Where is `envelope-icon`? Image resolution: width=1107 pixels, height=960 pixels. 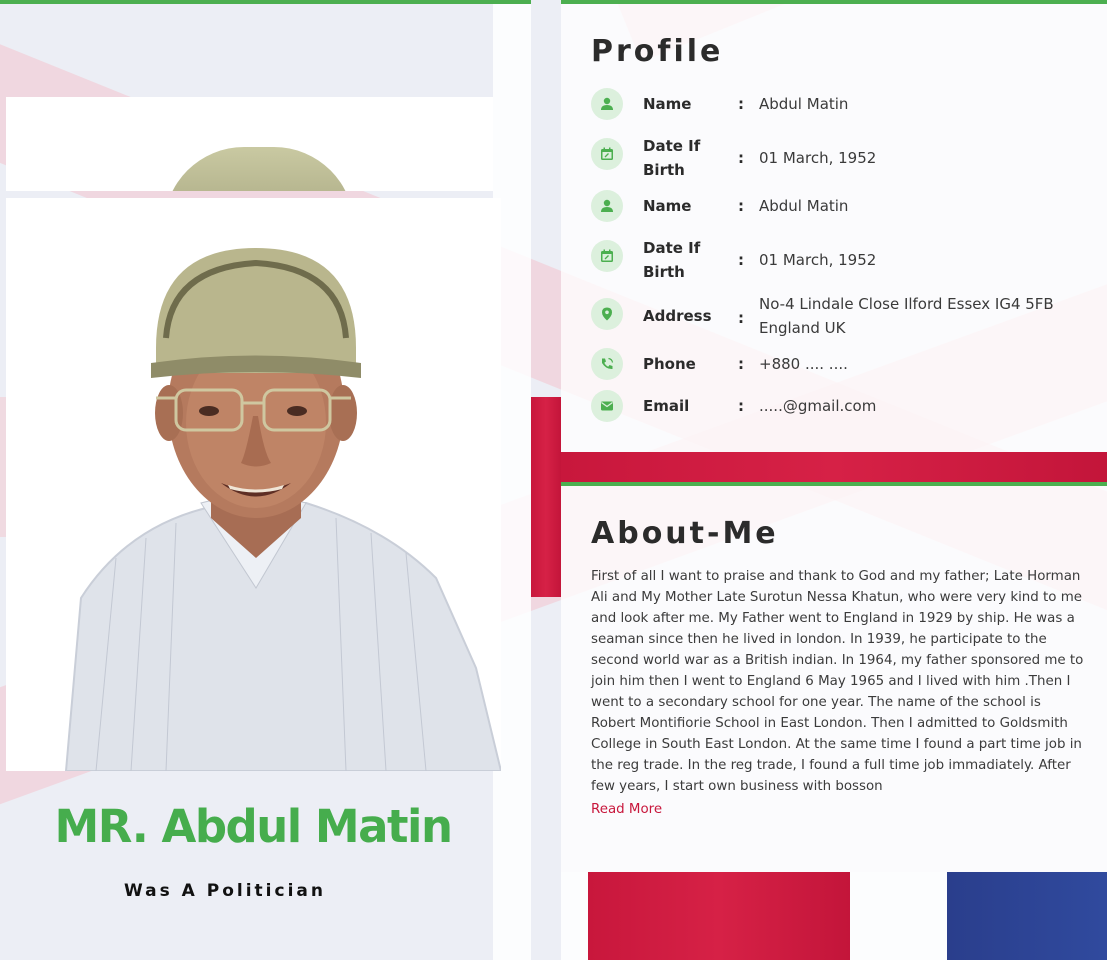
envelope-icon is located at coordinates (607, 406).